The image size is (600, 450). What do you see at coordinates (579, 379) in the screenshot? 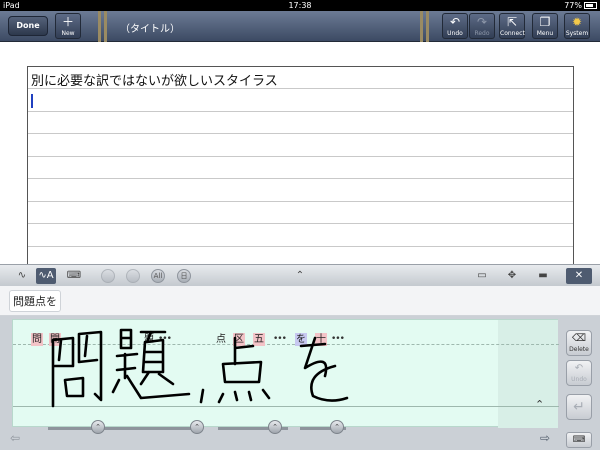
I see `side-undo-label: Undo` at bounding box center [579, 379].